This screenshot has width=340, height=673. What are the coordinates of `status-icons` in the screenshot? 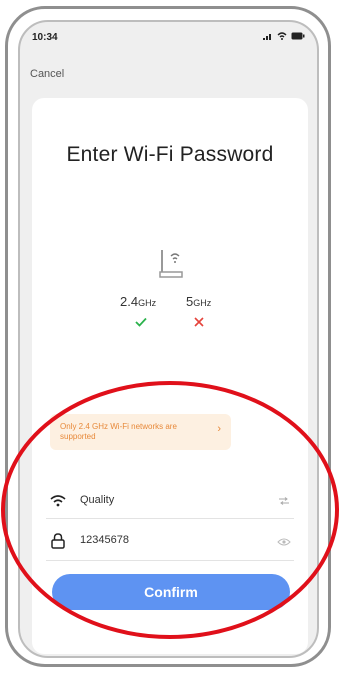 It's located at (284, 36).